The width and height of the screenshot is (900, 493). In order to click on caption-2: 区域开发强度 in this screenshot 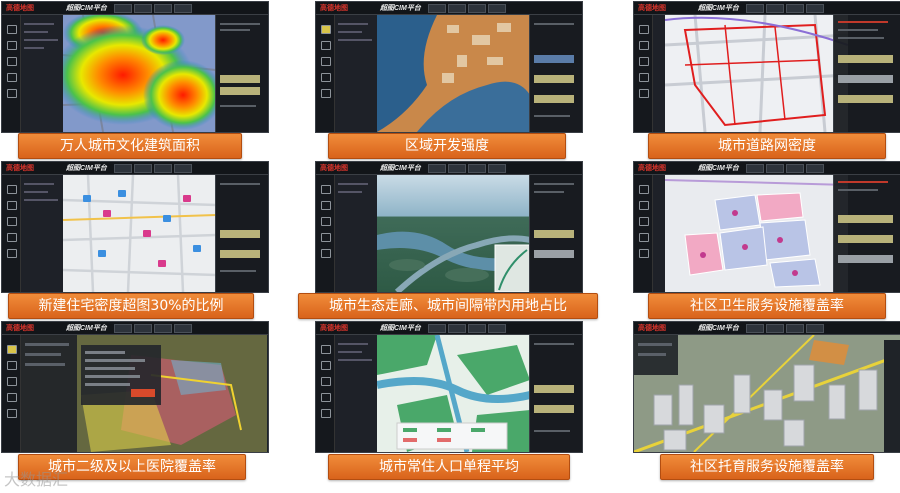, I will do `click(447, 146)`.